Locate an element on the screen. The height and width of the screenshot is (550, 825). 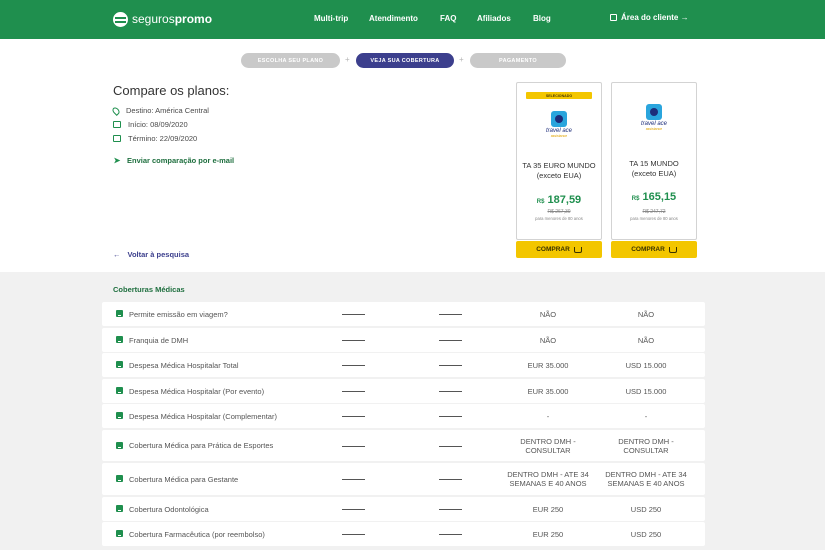
logo-icon is located at coordinates (120, 19).